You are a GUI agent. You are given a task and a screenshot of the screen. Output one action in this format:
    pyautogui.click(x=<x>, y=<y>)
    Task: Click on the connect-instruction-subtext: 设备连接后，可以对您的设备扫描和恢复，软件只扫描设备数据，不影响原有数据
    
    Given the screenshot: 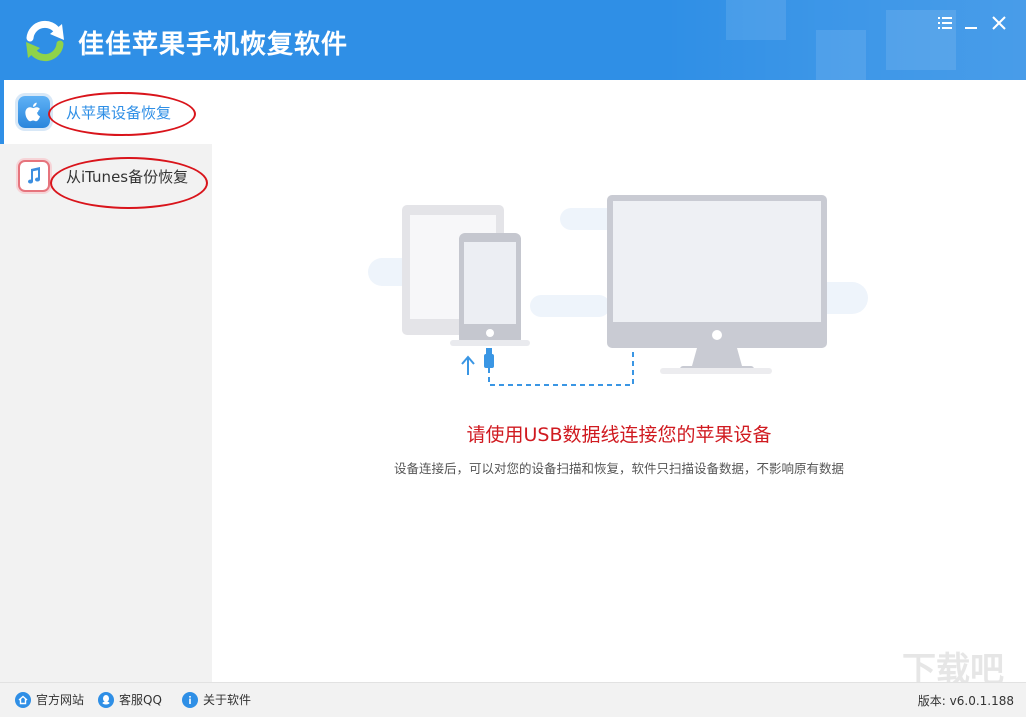 What is the action you would take?
    pyautogui.click(x=618, y=468)
    